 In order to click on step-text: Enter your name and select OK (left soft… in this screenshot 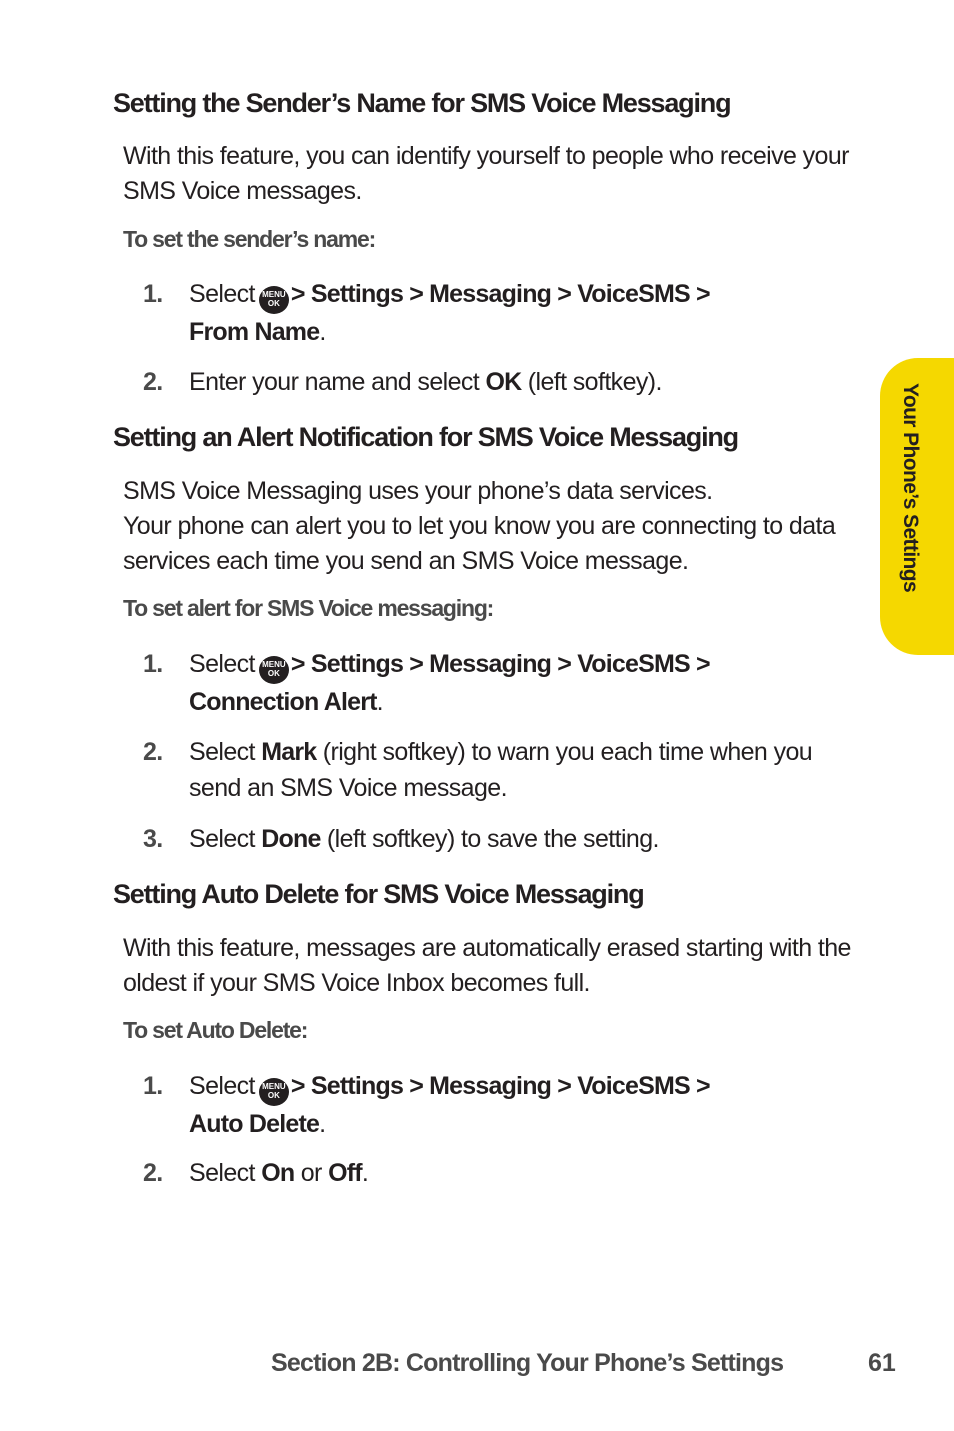, I will do `click(425, 382)`.